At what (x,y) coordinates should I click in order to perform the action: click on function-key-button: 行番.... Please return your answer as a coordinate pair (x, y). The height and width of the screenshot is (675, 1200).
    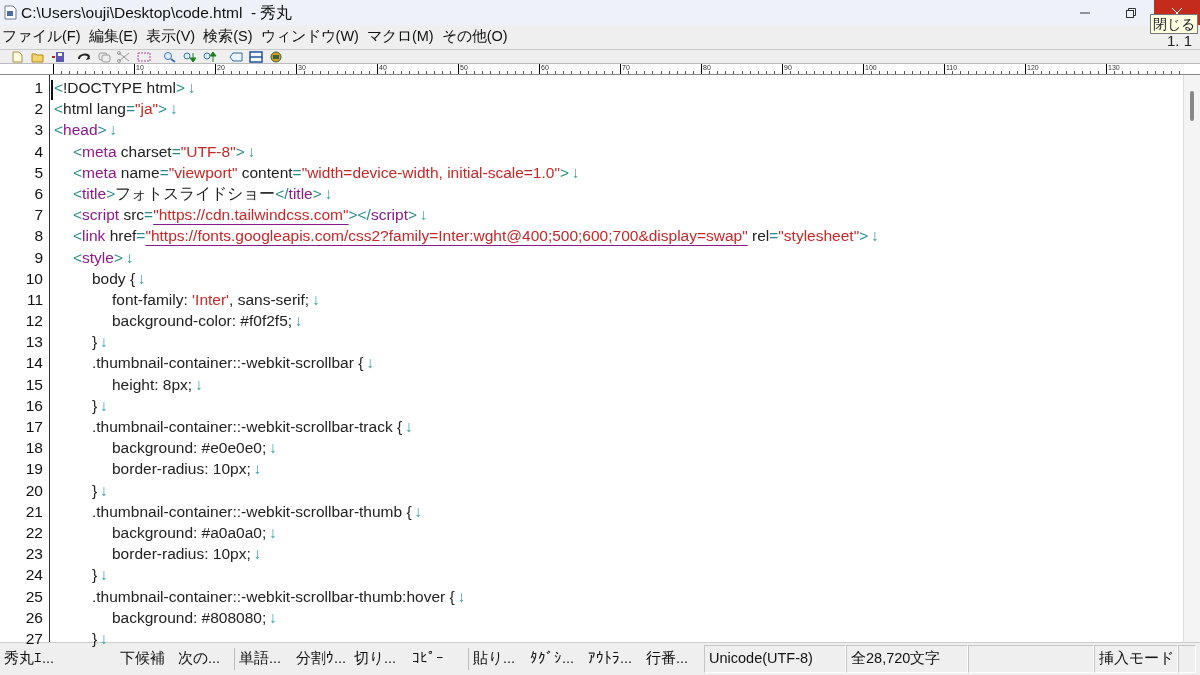
    Looking at the image, I should click on (671, 659).